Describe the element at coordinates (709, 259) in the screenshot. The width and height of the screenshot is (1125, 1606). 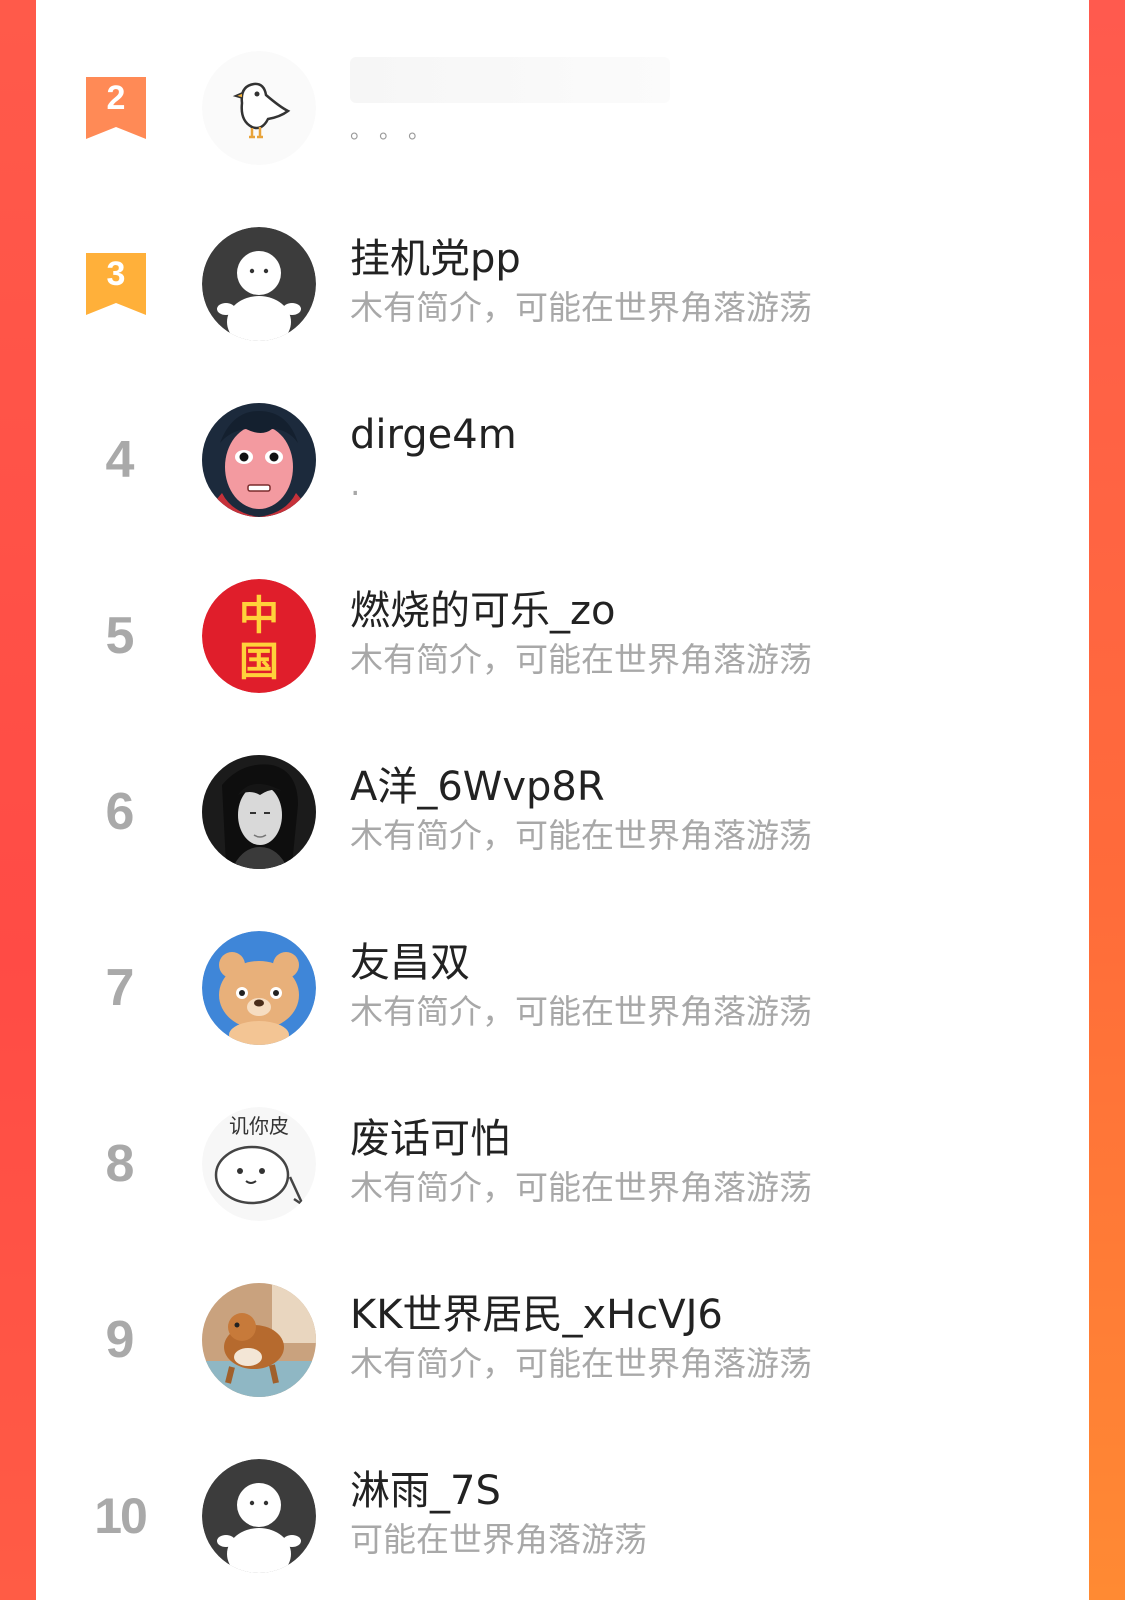
I see `username: 挂机党pp` at that location.